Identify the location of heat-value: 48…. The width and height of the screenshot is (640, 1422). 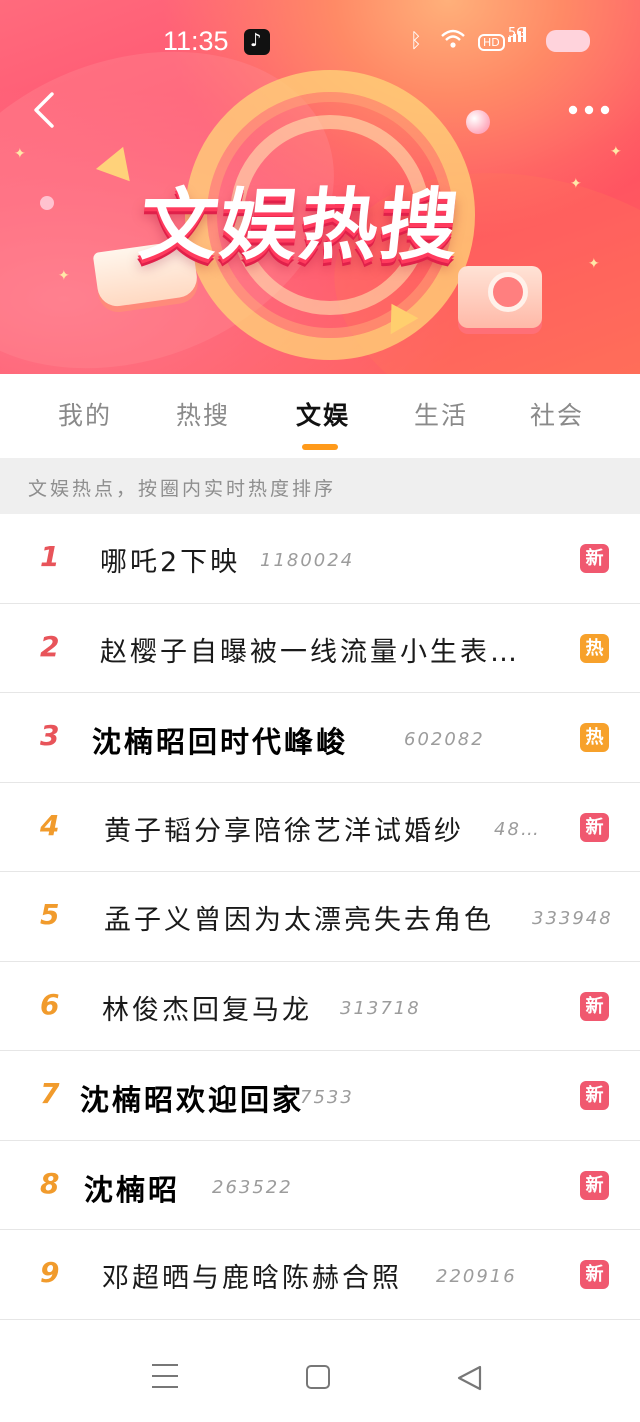
(517, 829).